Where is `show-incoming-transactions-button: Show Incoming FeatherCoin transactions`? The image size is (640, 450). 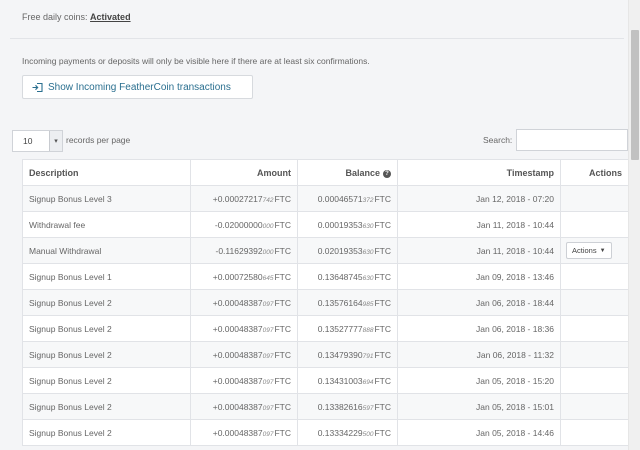 show-incoming-transactions-button: Show Incoming FeatherCoin transactions is located at coordinates (137, 87).